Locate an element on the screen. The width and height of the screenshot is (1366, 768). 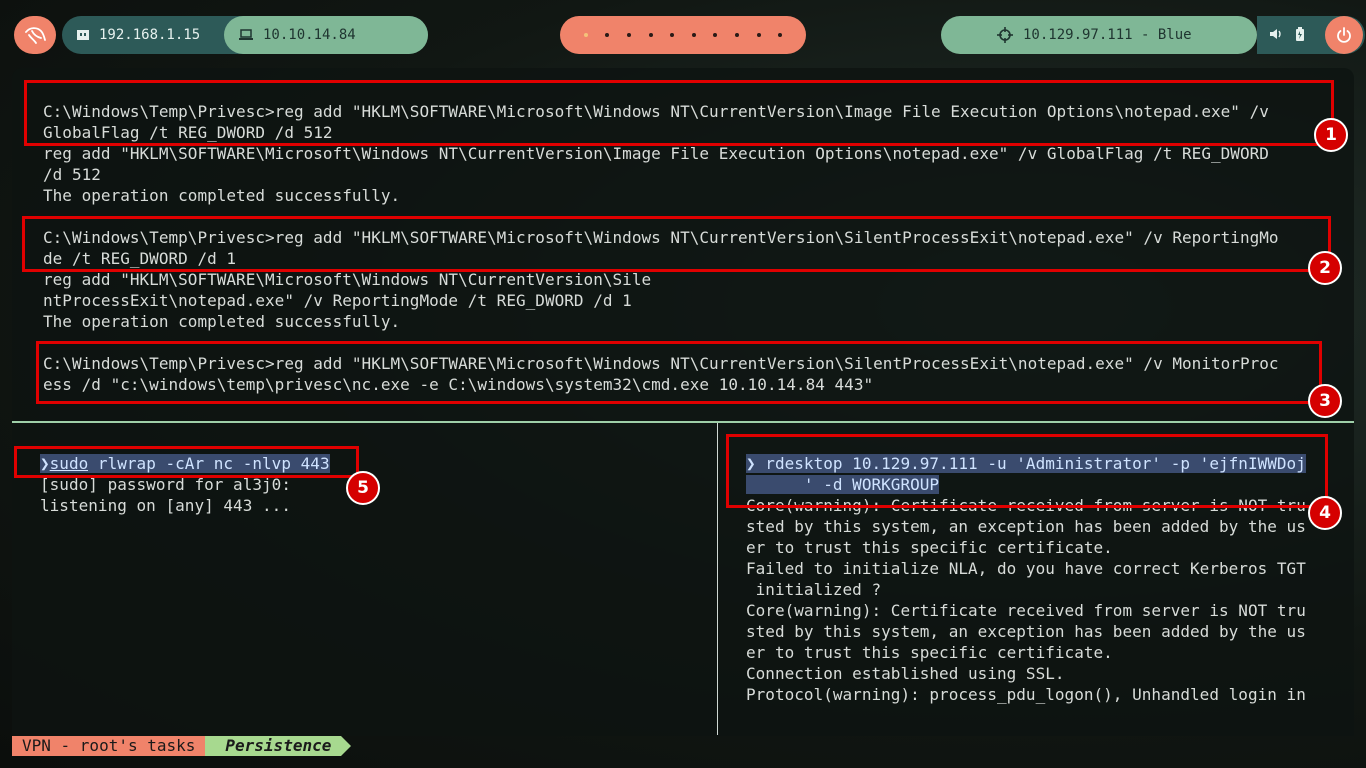
terminal-line: initialized ? is located at coordinates (814, 589).